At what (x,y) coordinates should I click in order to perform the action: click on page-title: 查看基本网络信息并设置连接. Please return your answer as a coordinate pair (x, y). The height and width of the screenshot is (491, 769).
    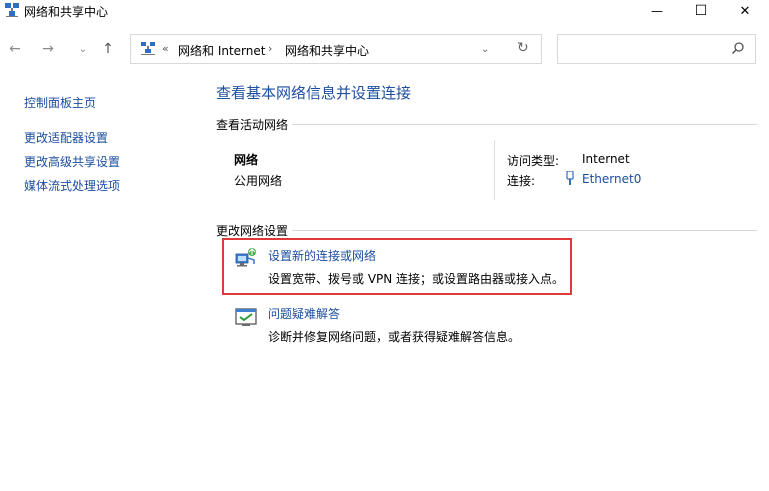
    Looking at the image, I should click on (314, 93).